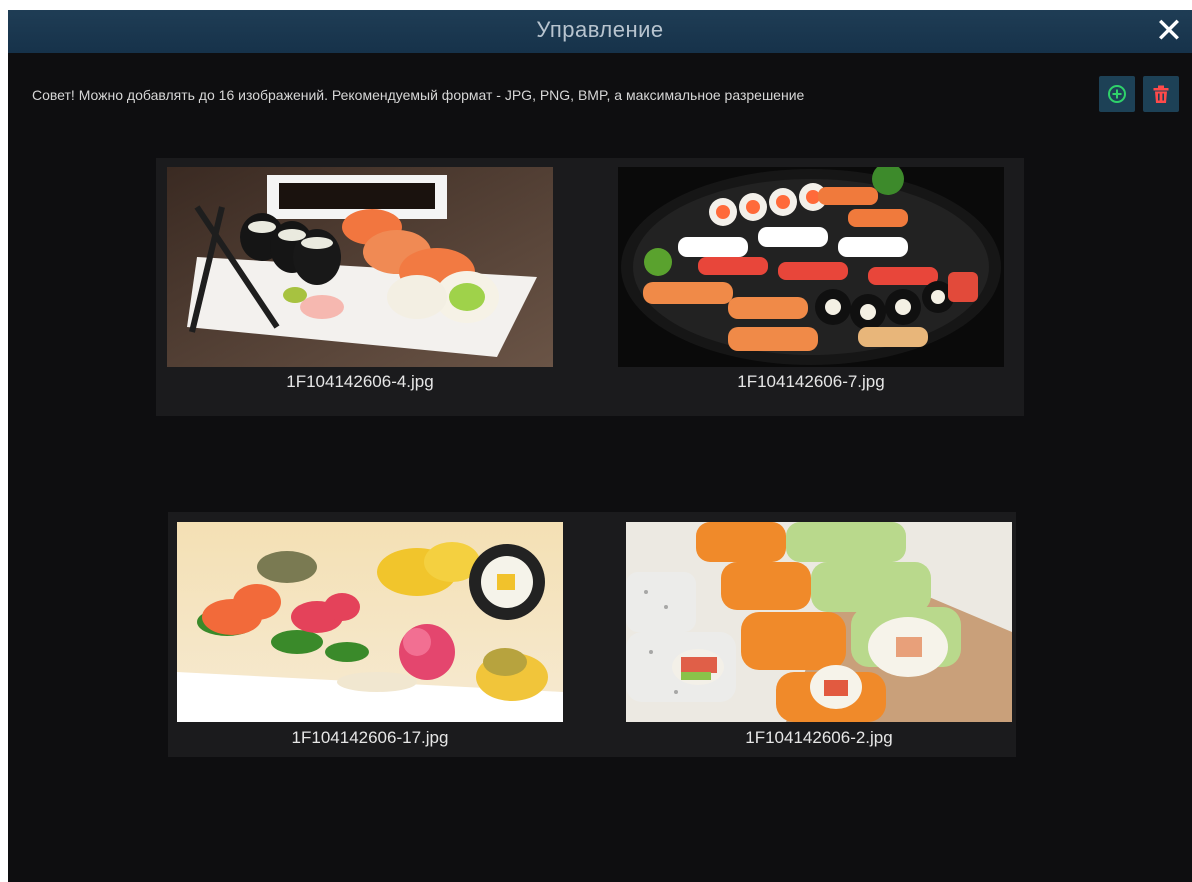  I want to click on dialog-title: Управление, so click(600, 29).